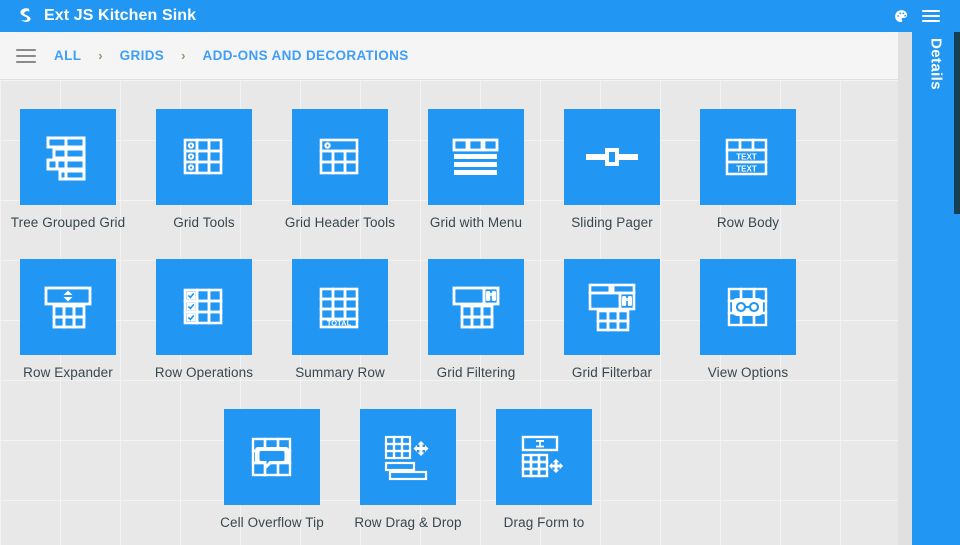 The width and height of the screenshot is (960, 545). What do you see at coordinates (408, 522) in the screenshot?
I see `tile-label: Row Drag & Drop` at bounding box center [408, 522].